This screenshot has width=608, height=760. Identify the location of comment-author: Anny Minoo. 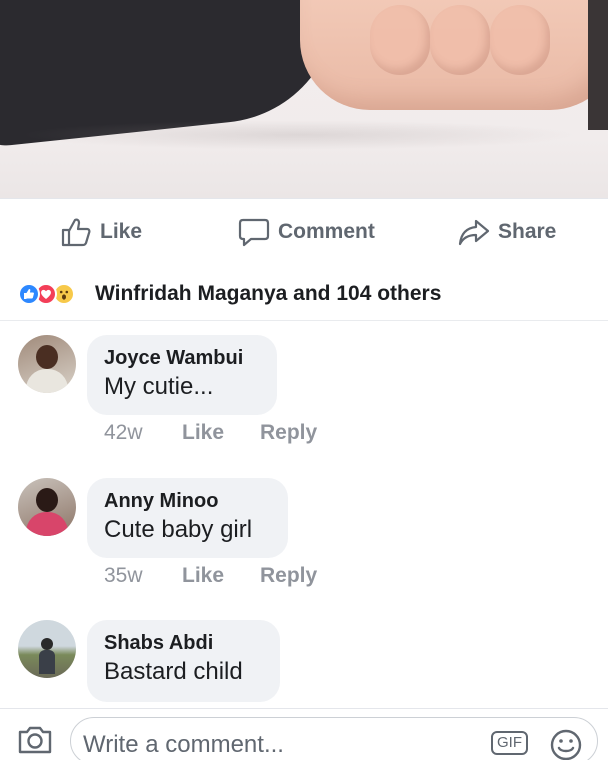
(187, 501).